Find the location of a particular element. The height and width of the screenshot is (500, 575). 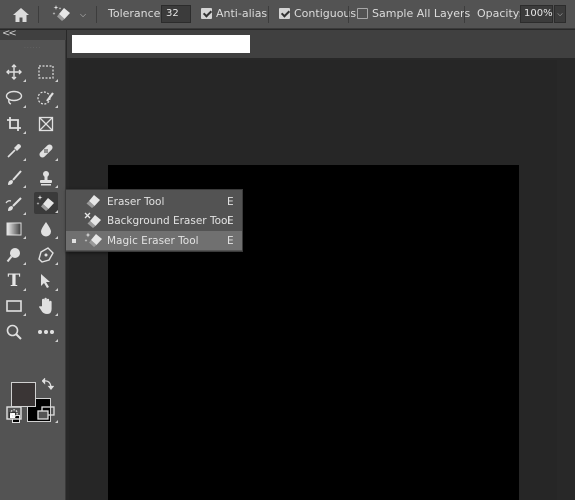

blur-tool is located at coordinates (46, 229).